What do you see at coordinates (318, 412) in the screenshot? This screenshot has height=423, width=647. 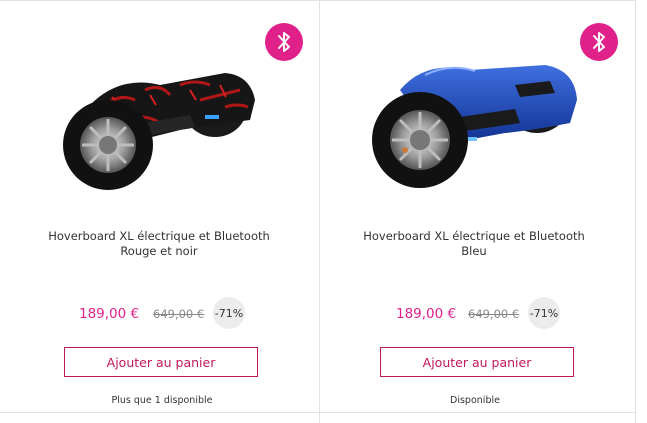 I see `divider` at bounding box center [318, 412].